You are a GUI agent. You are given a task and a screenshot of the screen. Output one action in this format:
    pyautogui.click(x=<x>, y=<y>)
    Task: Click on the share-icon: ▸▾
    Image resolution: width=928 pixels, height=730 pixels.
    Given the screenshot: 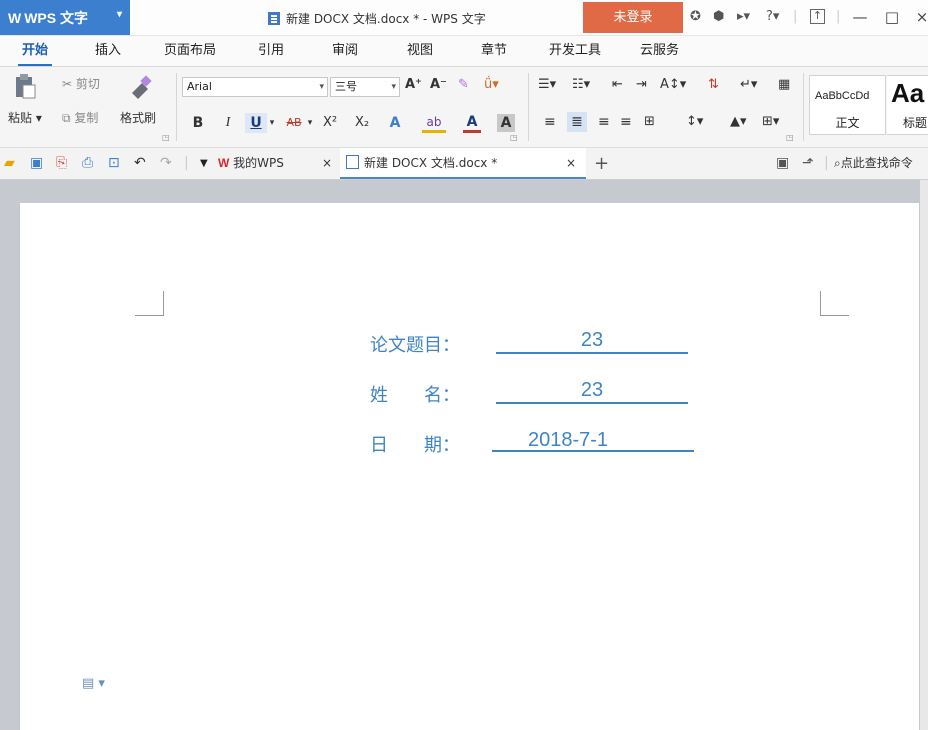 What is the action you would take?
    pyautogui.click(x=743, y=16)
    